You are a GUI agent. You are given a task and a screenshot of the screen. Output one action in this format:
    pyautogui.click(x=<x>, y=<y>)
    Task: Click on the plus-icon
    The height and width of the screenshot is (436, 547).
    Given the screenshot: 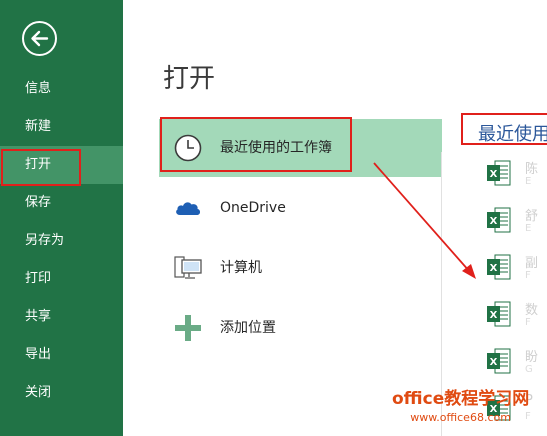 What is the action you would take?
    pyautogui.click(x=188, y=328)
    